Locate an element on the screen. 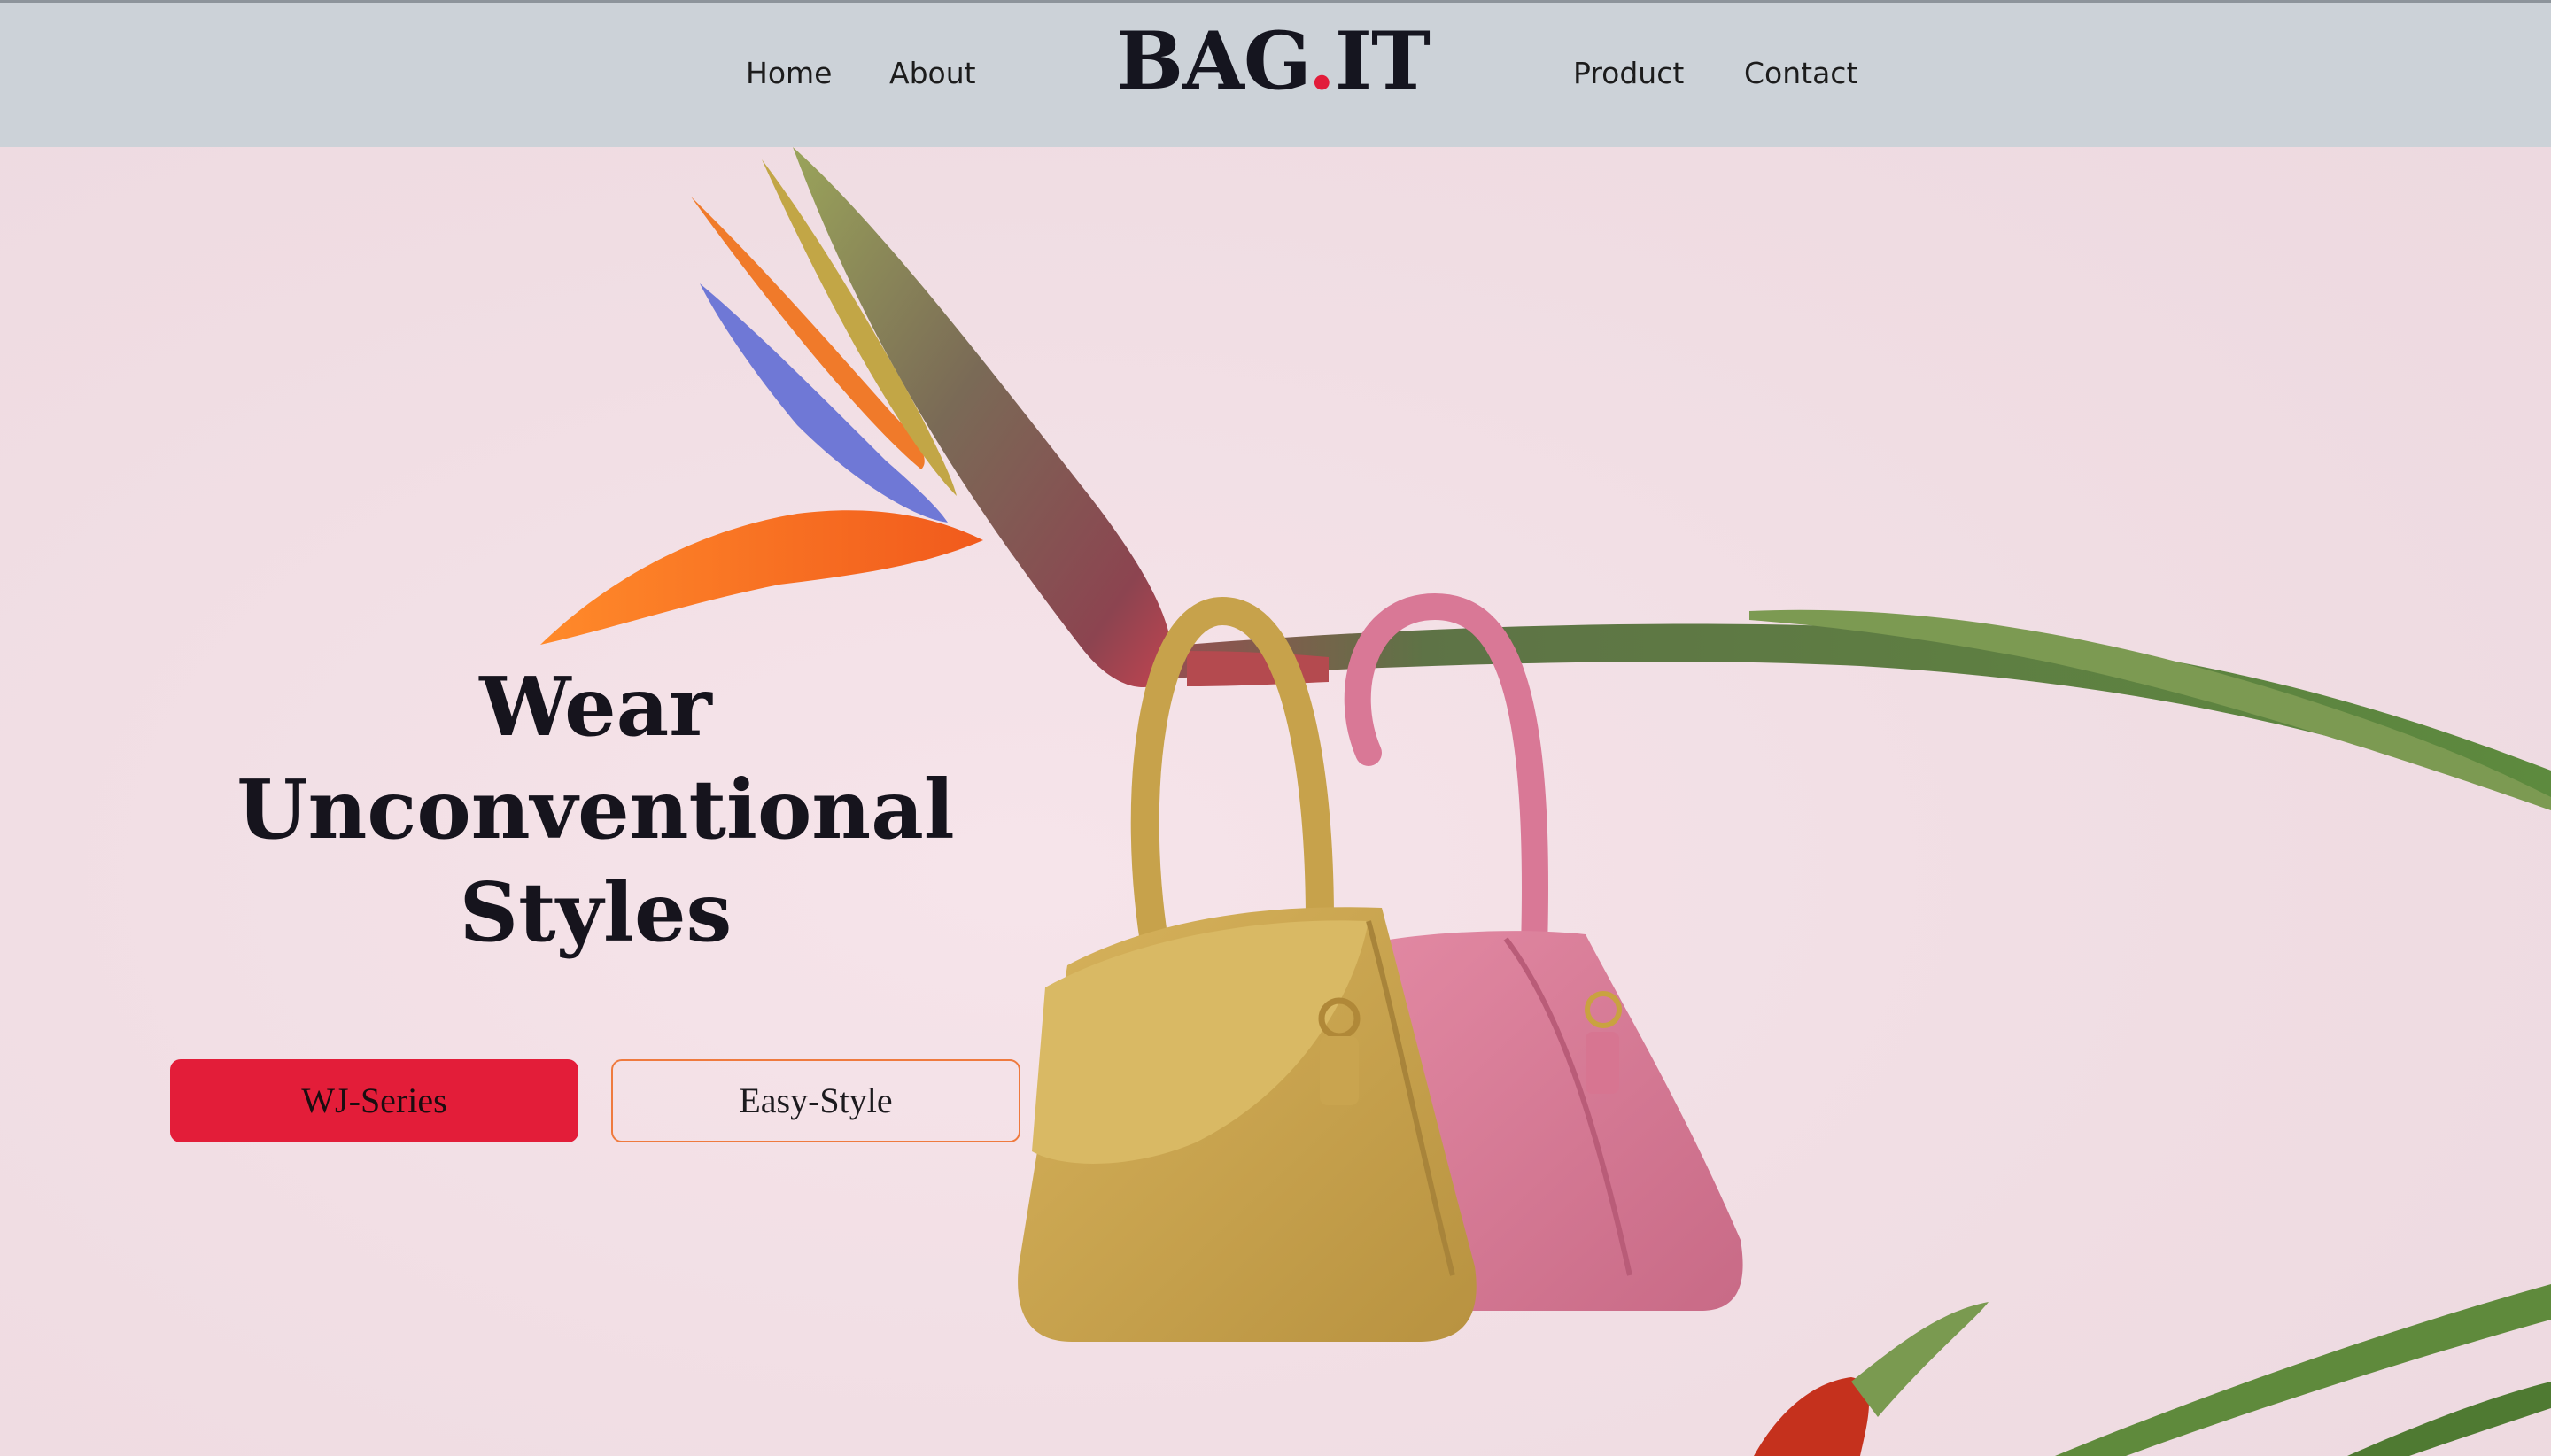 The width and height of the screenshot is (2551, 1456). hero-headline: Wear Unconventional Styles is located at coordinates (596, 809).